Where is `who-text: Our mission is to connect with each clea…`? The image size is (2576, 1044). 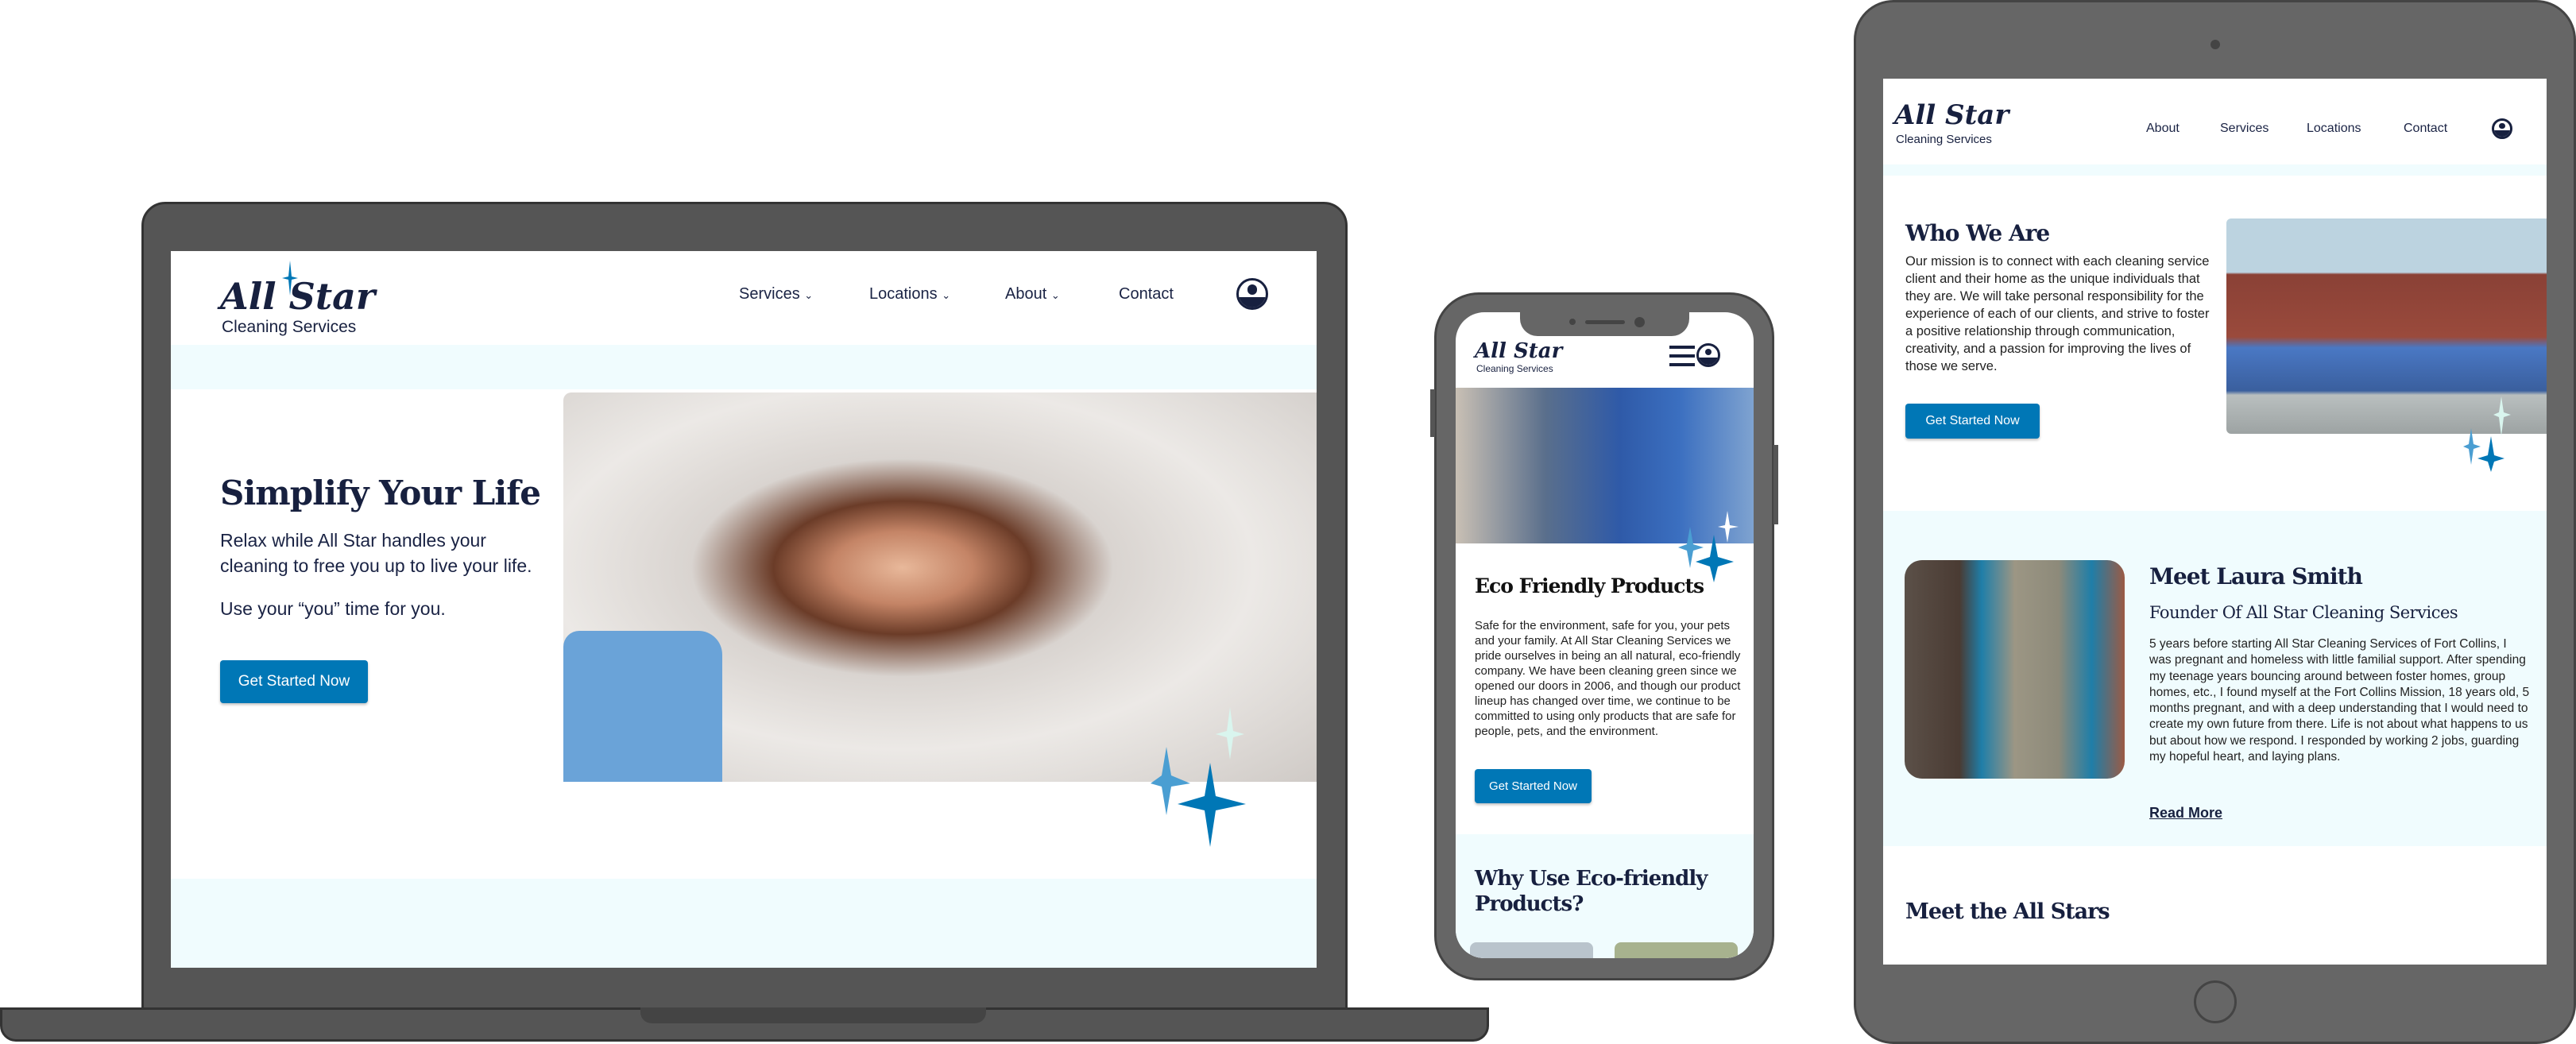 who-text: Our mission is to connect with each clea… is located at coordinates (2057, 313).